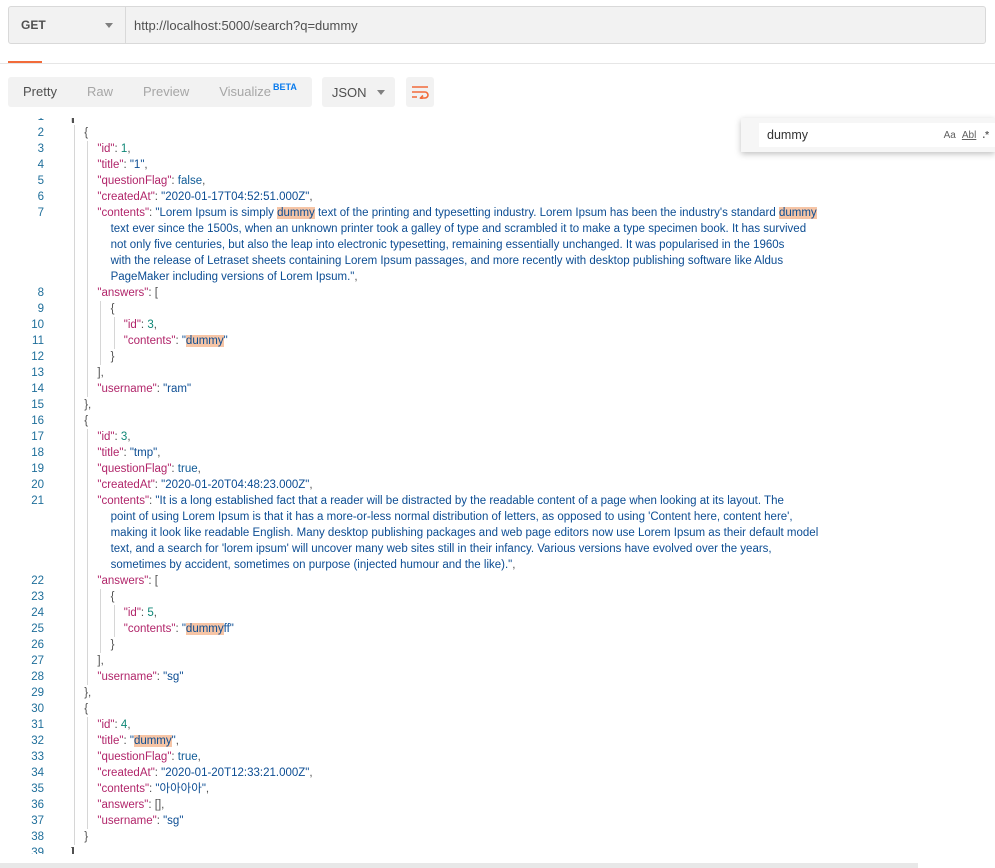 The image size is (995, 868). What do you see at coordinates (38, 341) in the screenshot?
I see `line-number: 11` at bounding box center [38, 341].